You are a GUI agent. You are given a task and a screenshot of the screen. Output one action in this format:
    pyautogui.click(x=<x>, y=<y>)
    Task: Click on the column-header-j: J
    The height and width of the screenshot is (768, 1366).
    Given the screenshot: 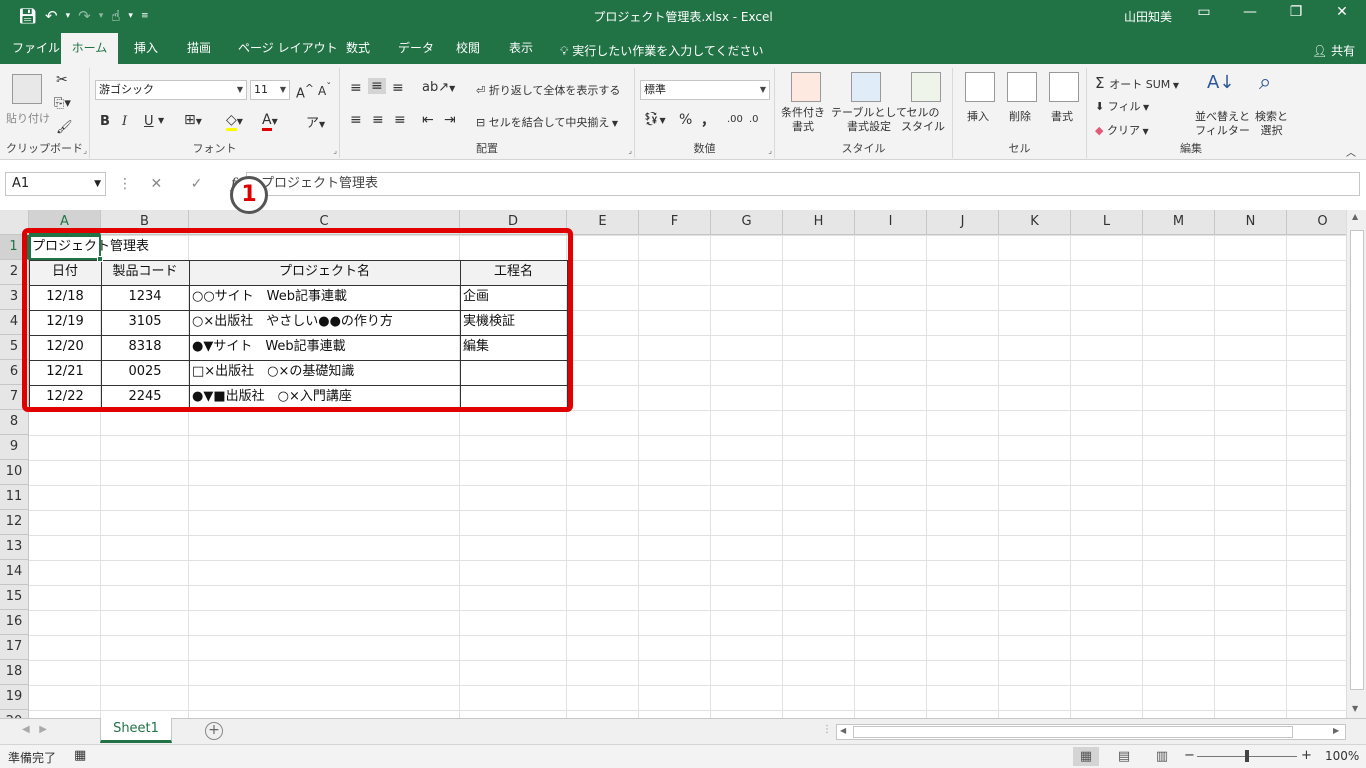 What is the action you would take?
    pyautogui.click(x=963, y=222)
    